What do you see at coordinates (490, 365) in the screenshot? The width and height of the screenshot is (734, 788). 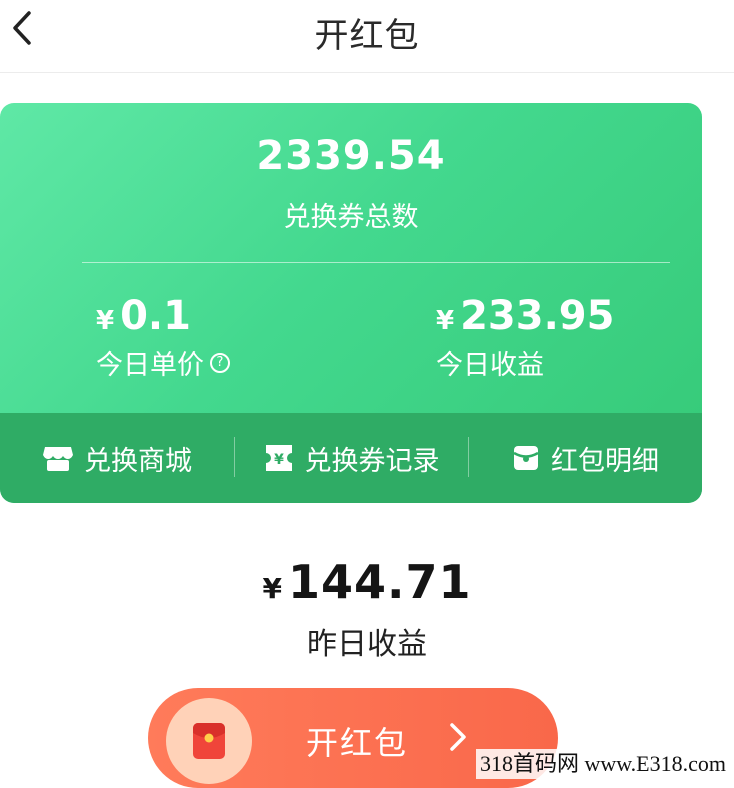 I see `today-income-label: 今日收益` at bounding box center [490, 365].